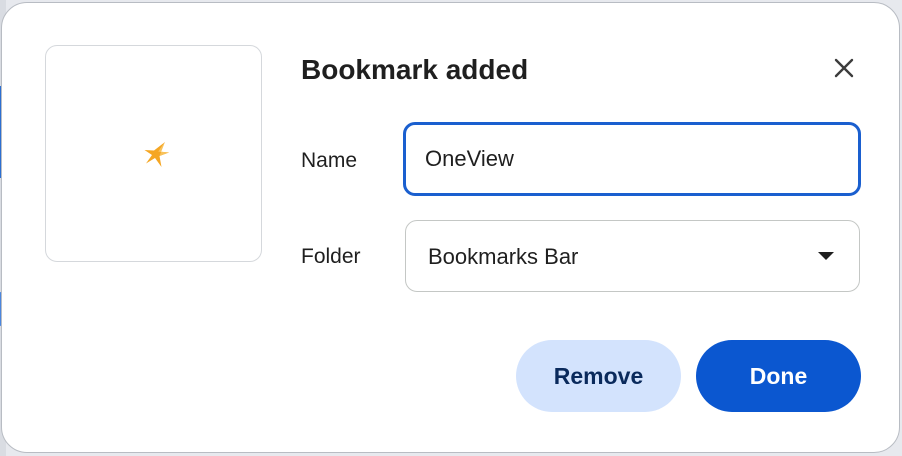 The height and width of the screenshot is (456, 902). Describe the element at coordinates (598, 376) in the screenshot. I see `remove-button: Remove` at that location.